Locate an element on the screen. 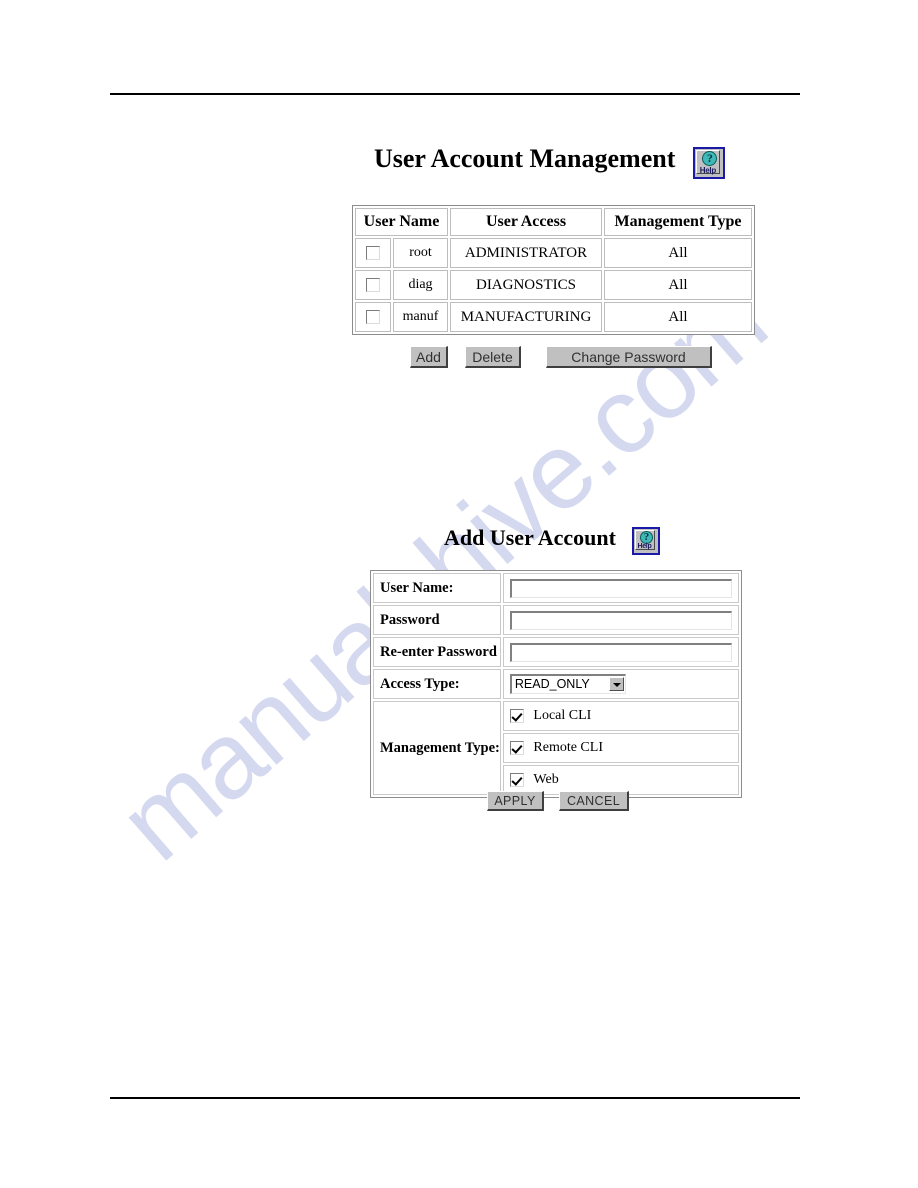 The image size is (918, 1188). form-row-management-type-1: Management Type: Local CLI is located at coordinates (556, 748).